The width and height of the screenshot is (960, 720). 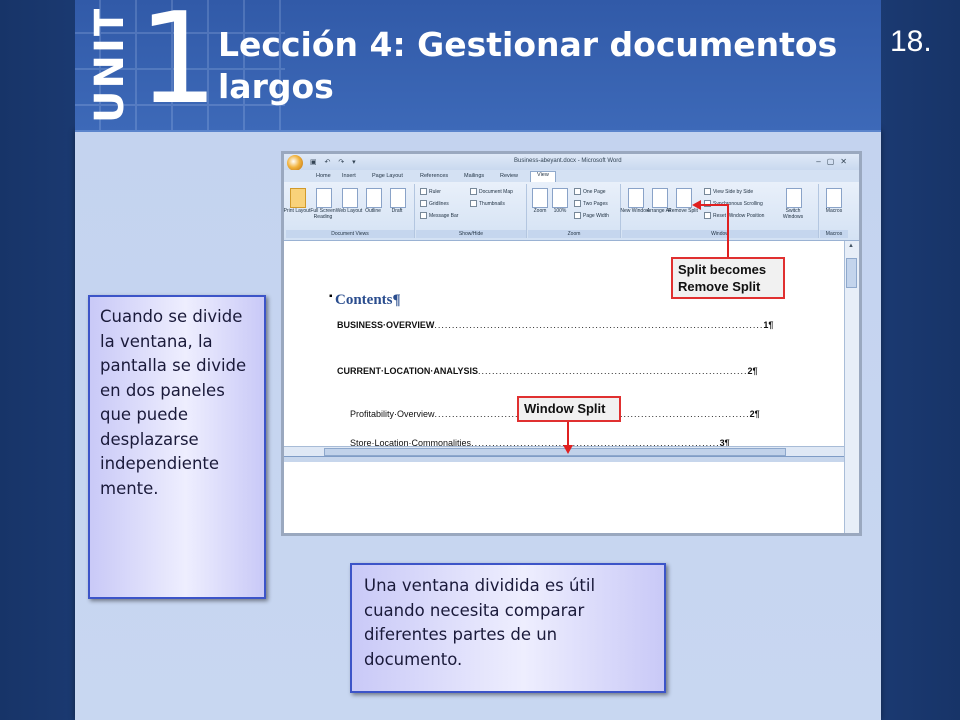 I want to click on reset-window-position-button: Reset Window Position, so click(x=734, y=215).